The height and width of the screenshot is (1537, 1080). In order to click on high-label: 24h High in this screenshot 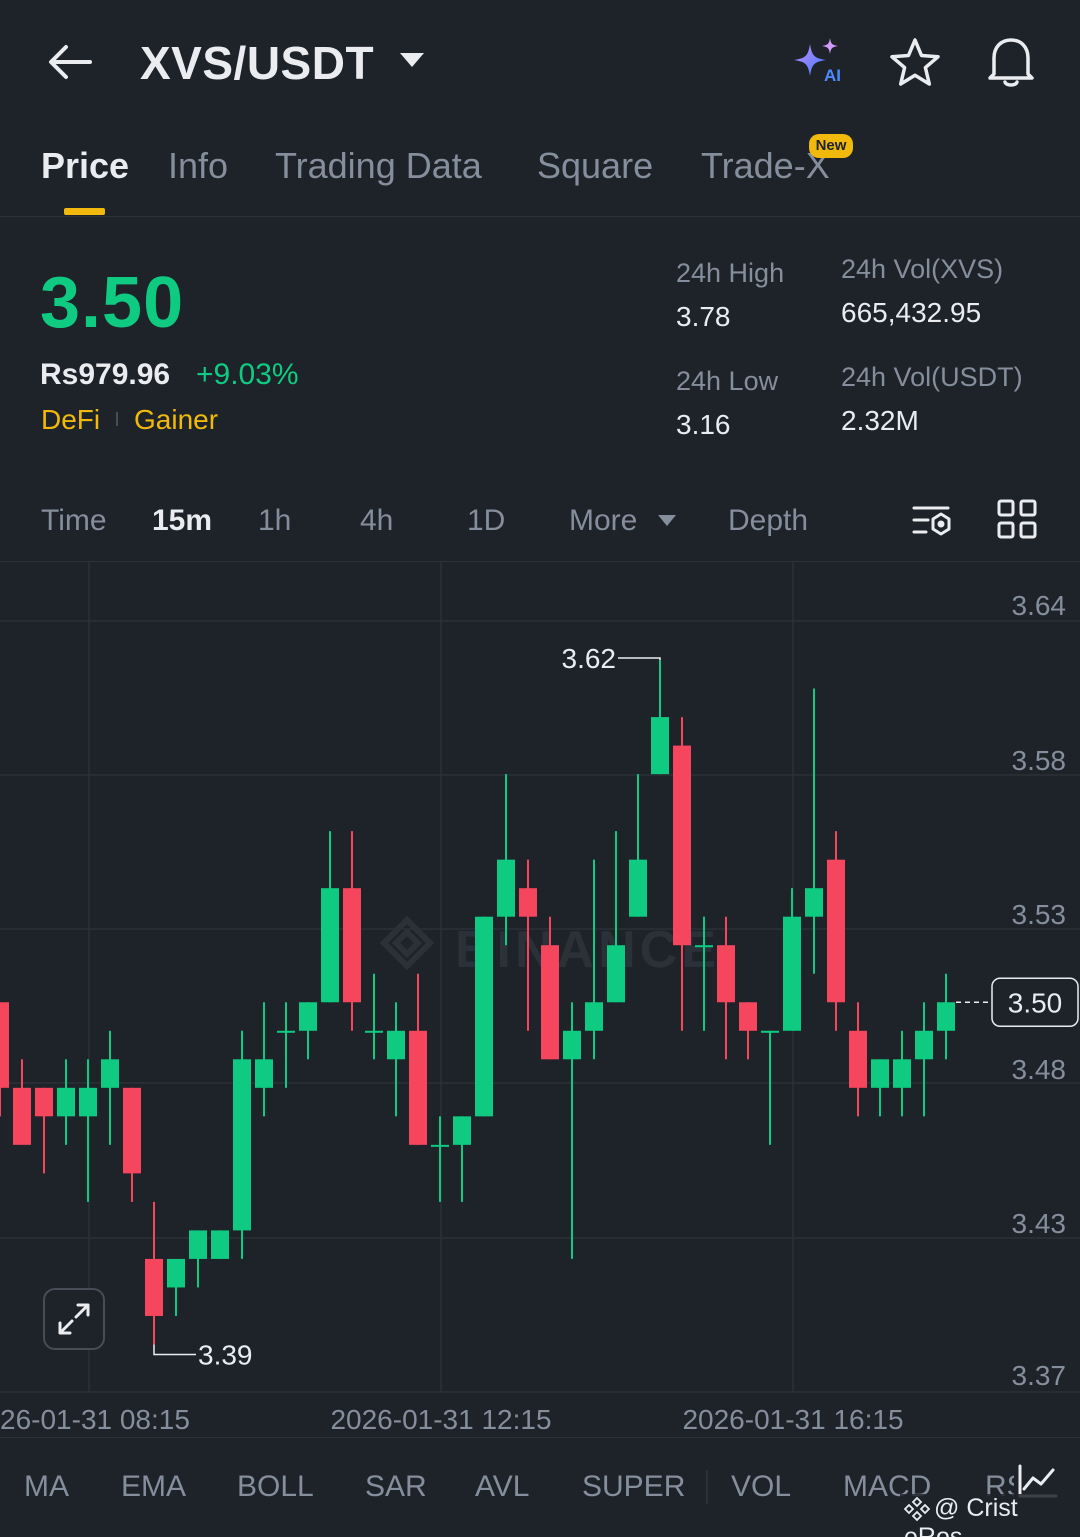, I will do `click(730, 273)`.